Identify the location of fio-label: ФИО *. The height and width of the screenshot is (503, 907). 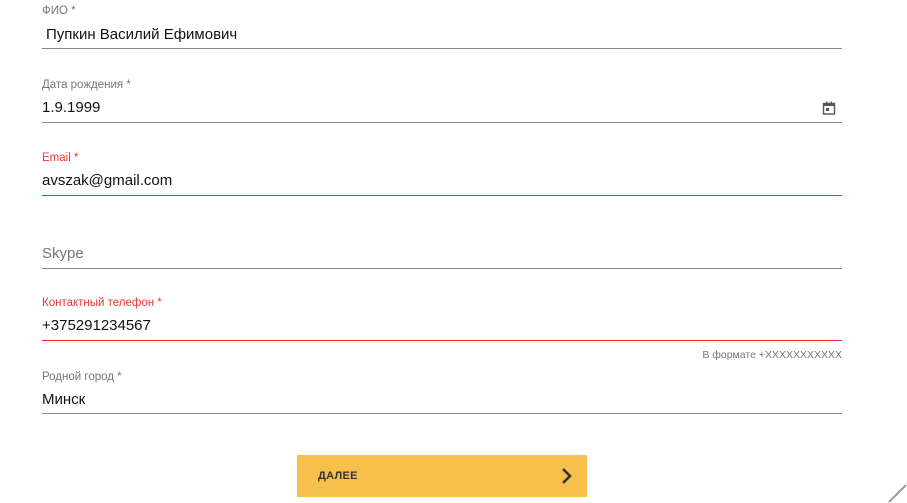
(59, 11).